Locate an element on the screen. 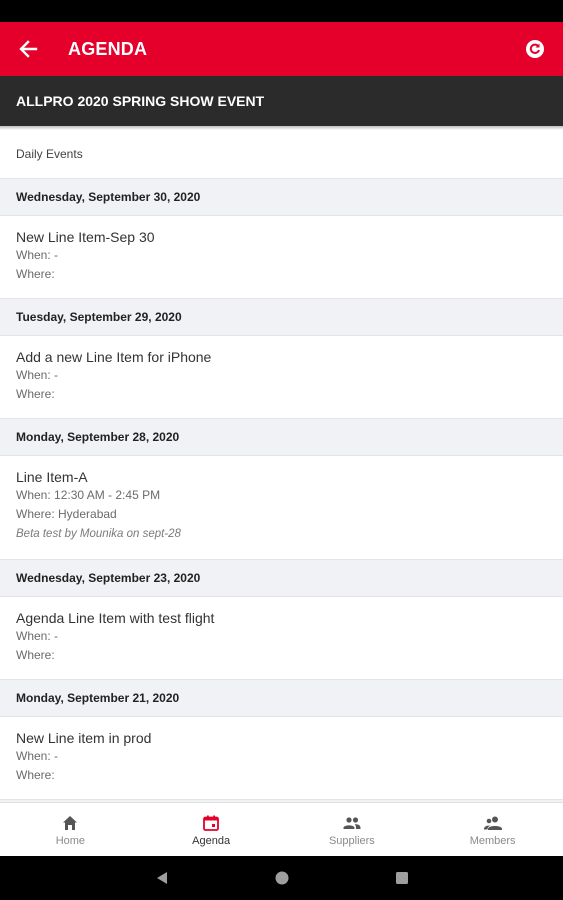 This screenshot has width=563, height=900. sync-button is located at coordinates (535, 49).